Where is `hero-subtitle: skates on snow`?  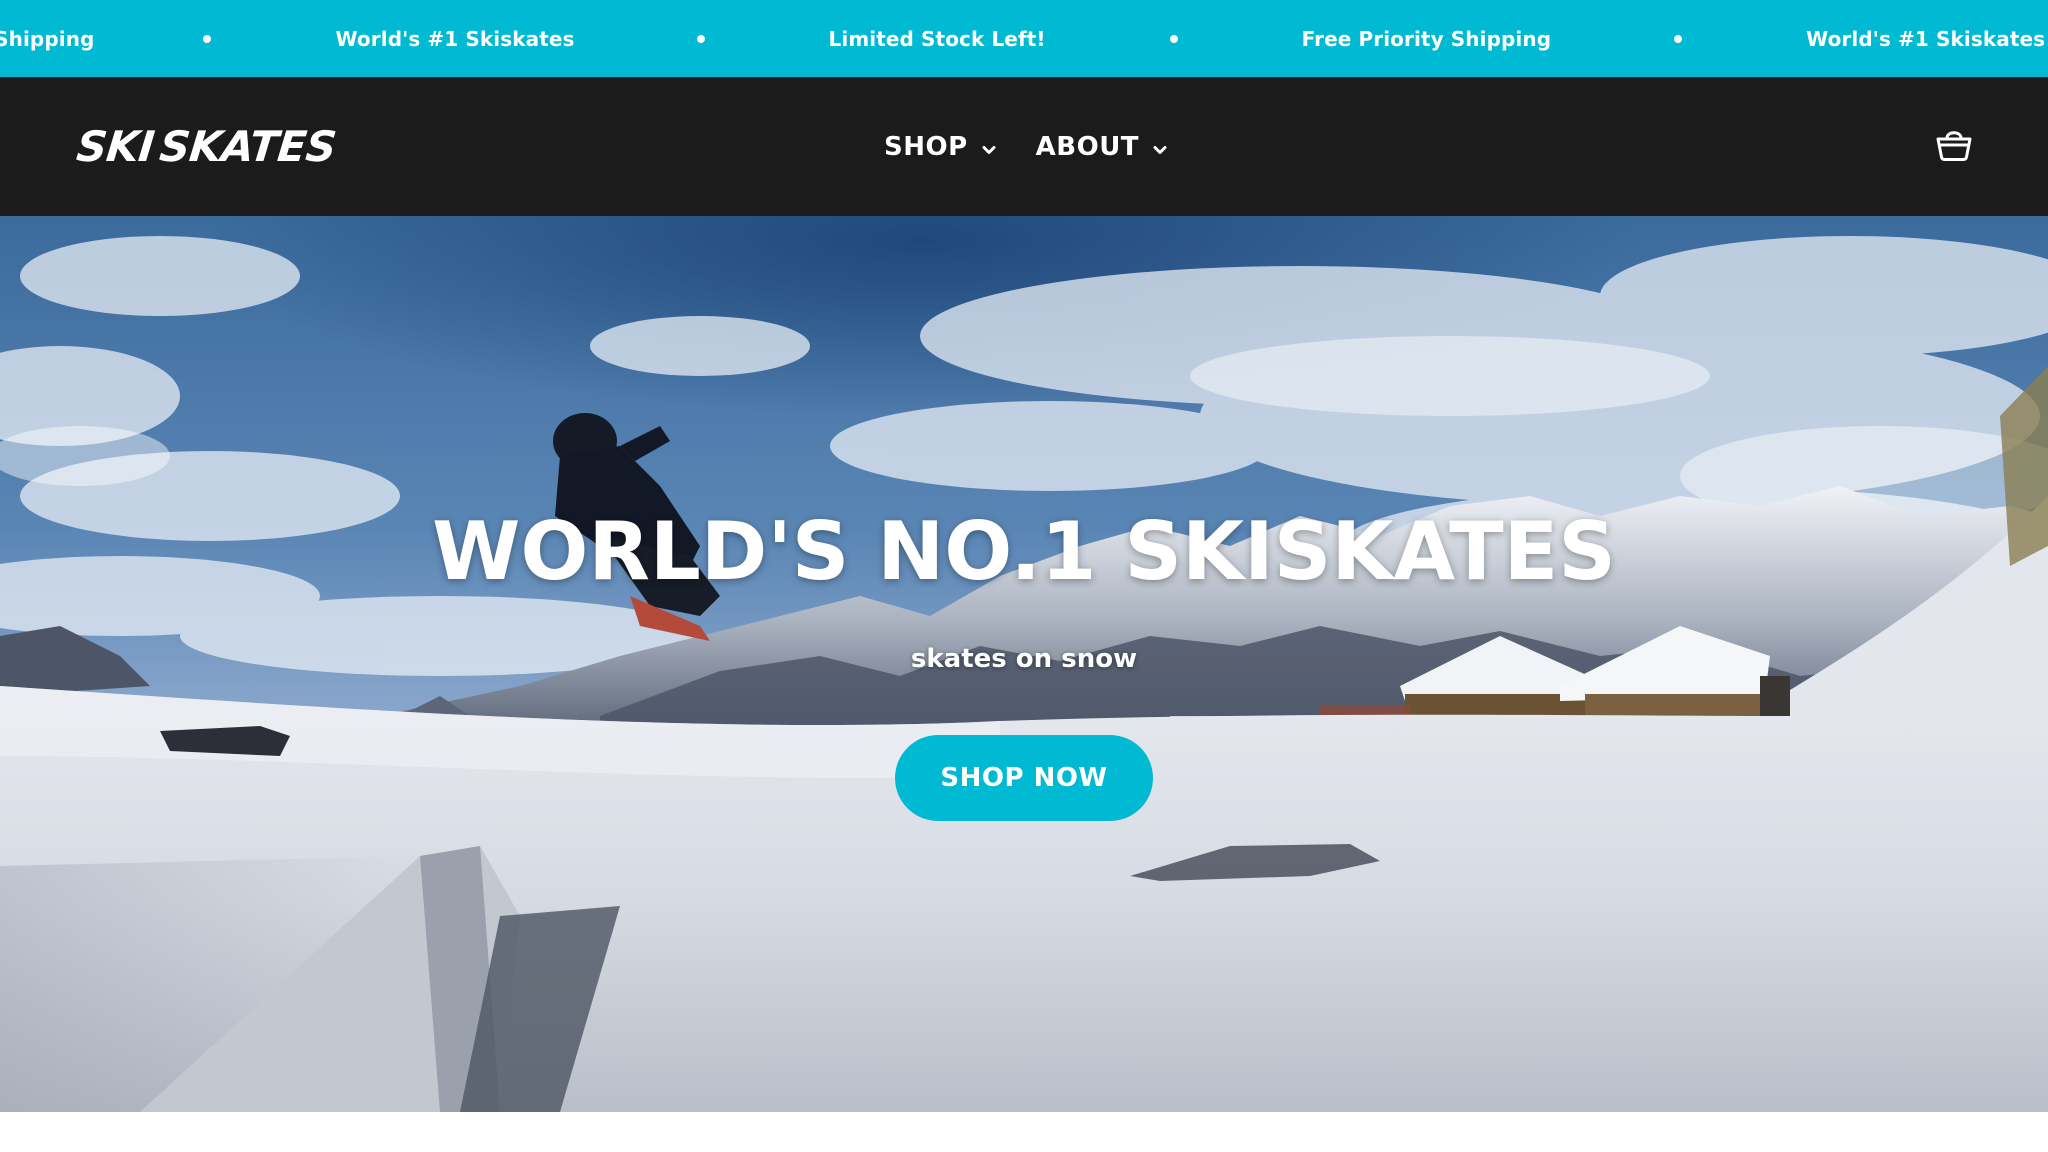 hero-subtitle: skates on snow is located at coordinates (1024, 659).